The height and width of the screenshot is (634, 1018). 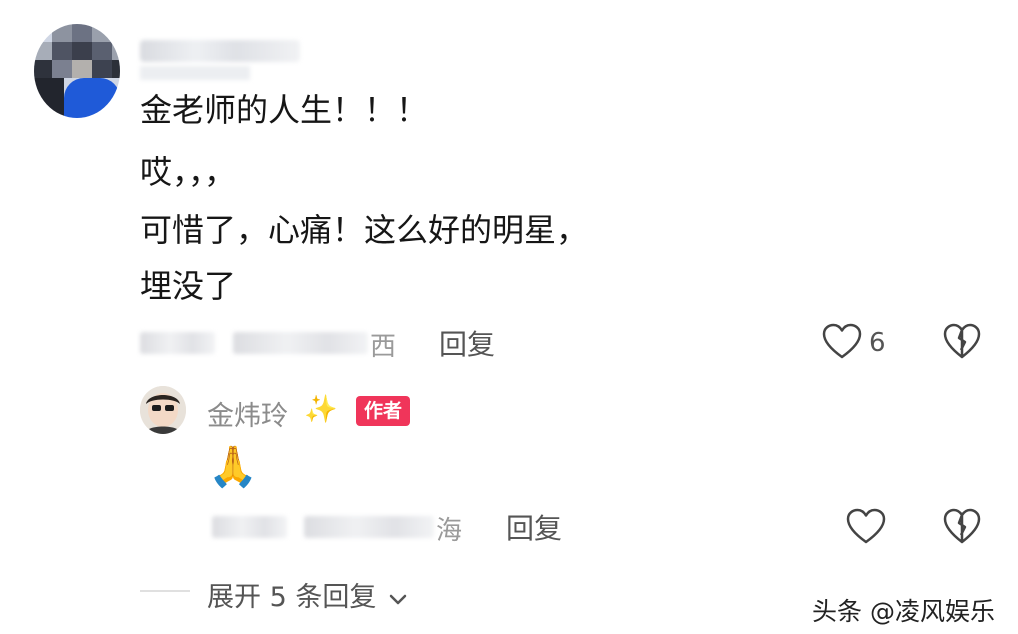 What do you see at coordinates (177, 343) in the screenshot?
I see `comment-time-blurred` at bounding box center [177, 343].